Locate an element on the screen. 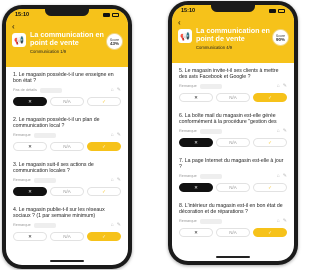  clock: 15:10 is located at coordinates (22, 15).